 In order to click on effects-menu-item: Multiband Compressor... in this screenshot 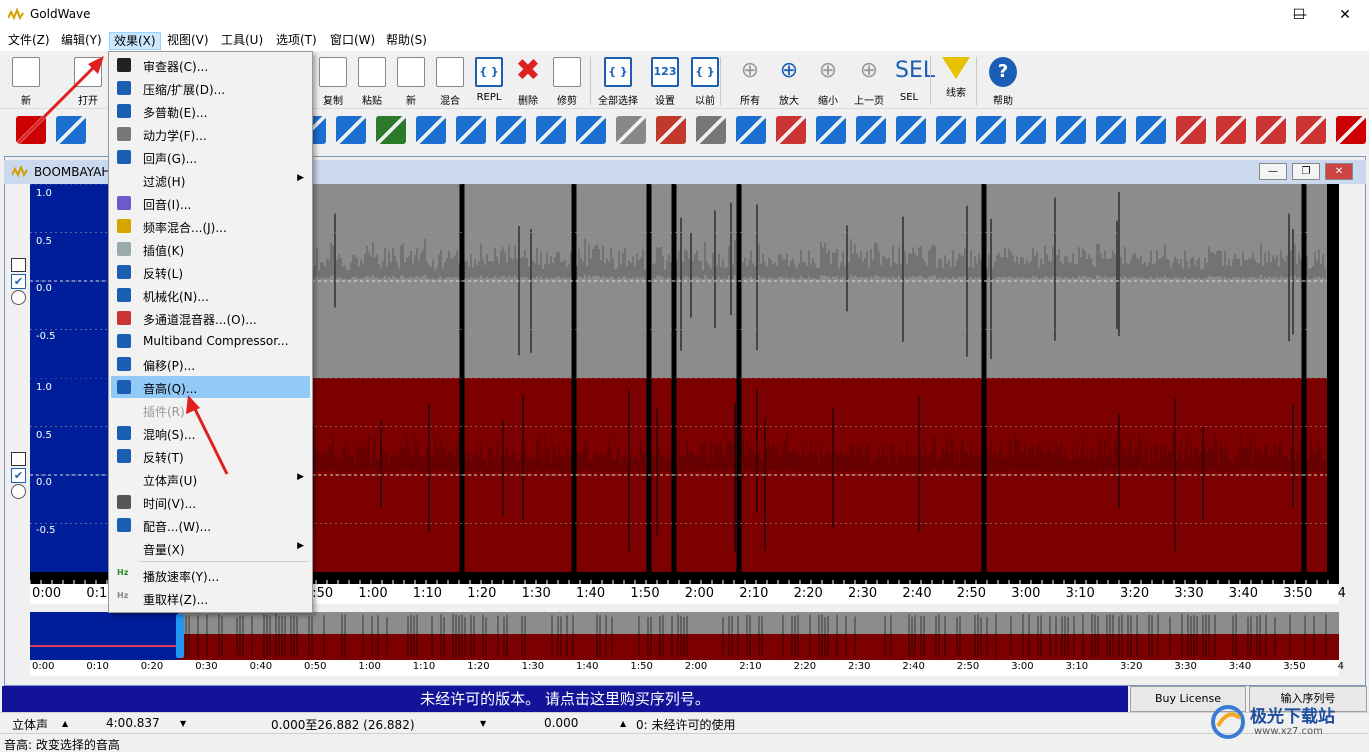, I will do `click(210, 341)`.